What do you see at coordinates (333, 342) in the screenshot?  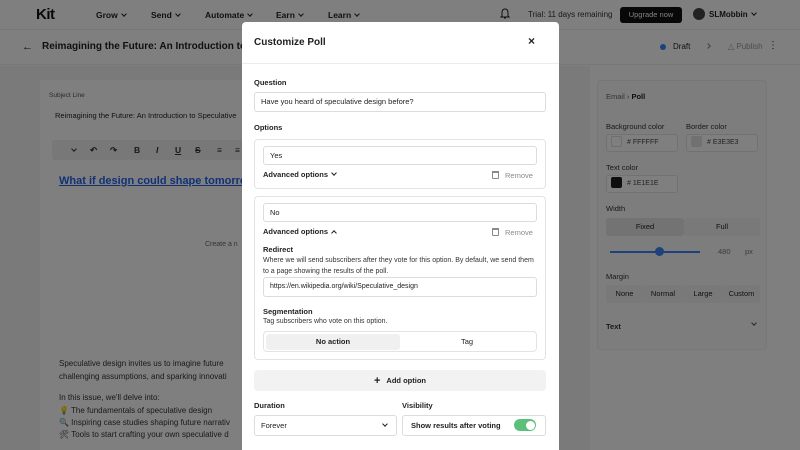 I see `no-action-option: No action` at bounding box center [333, 342].